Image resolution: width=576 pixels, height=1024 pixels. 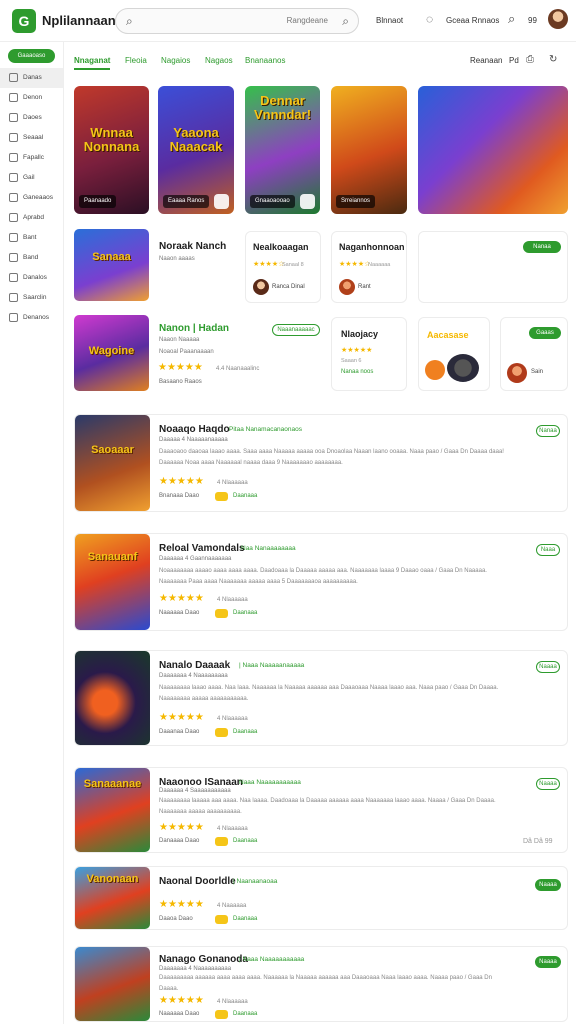 I want to click on featured-card-large, so click(x=493, y=150).